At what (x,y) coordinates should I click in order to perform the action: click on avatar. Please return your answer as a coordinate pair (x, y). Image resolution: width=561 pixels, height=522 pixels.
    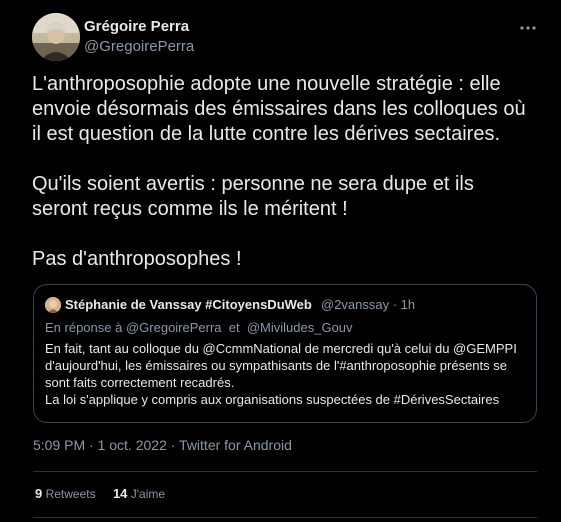
    Looking at the image, I should click on (56, 37).